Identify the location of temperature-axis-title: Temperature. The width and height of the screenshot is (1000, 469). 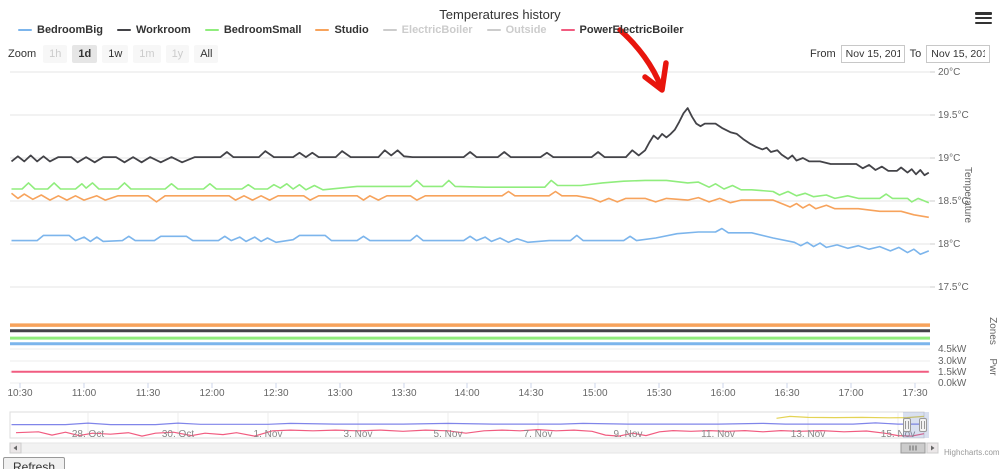
(967, 195).